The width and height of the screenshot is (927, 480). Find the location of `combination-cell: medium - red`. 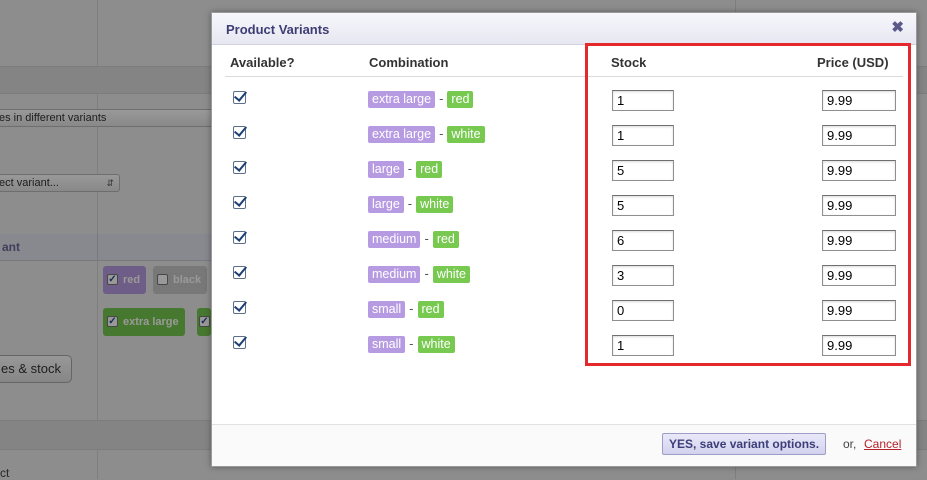

combination-cell: medium - red is located at coordinates (413, 239).